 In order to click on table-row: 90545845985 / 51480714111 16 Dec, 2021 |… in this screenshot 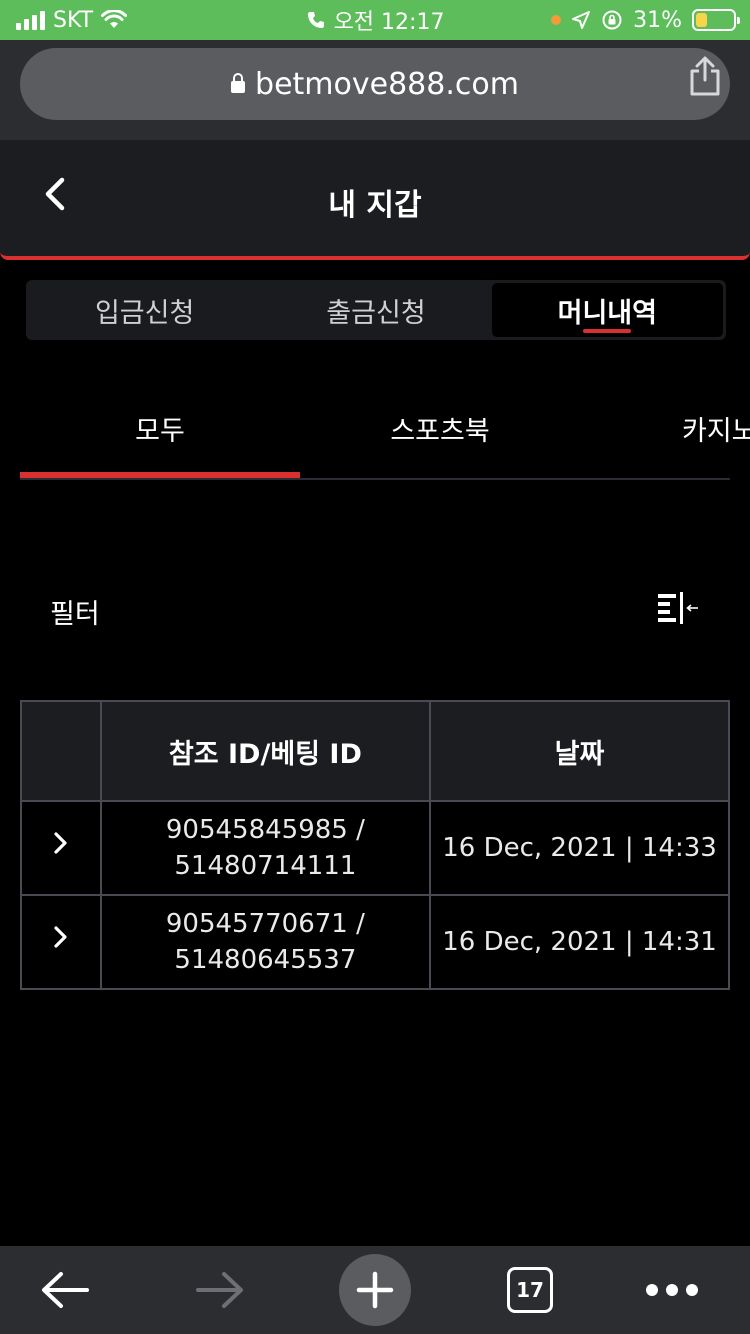, I will do `click(375, 848)`.